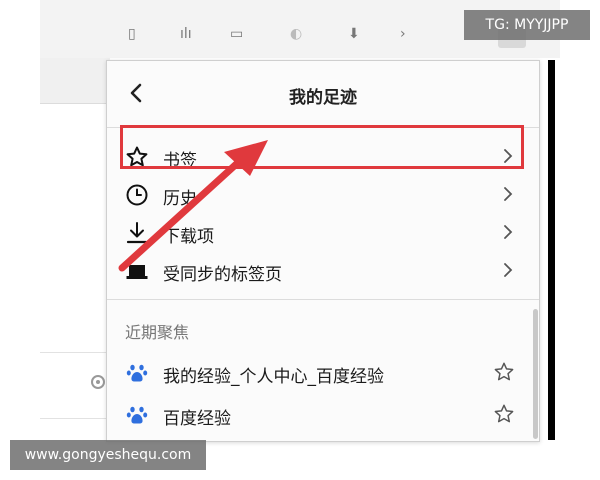 The image size is (600, 480). What do you see at coordinates (403, 34) in the screenshot?
I see `toolbar-icon: ›` at bounding box center [403, 34].